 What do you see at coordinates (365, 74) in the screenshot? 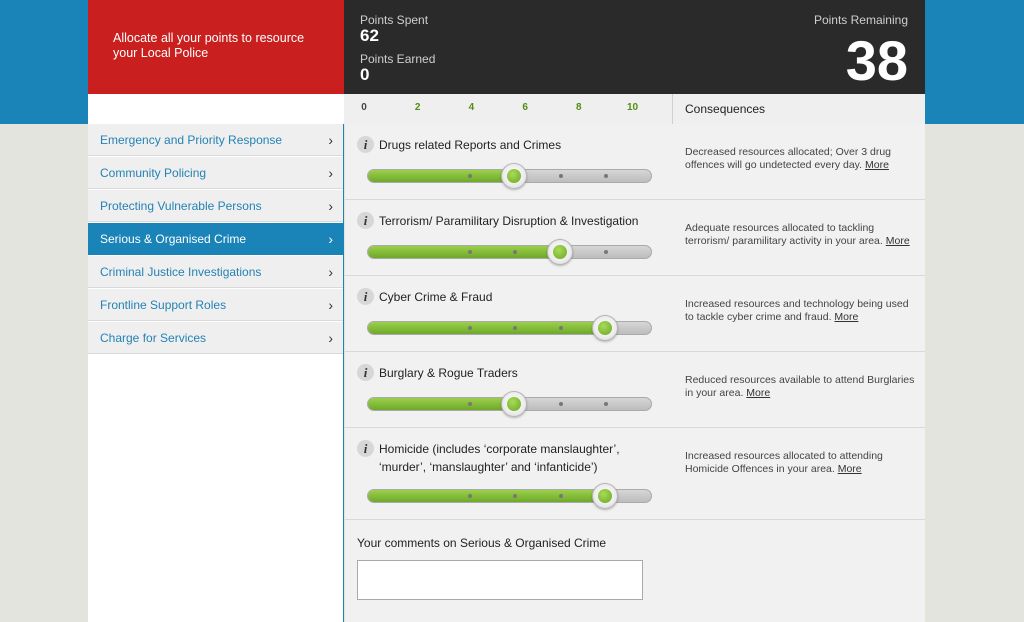
I see `points-earned-value: 0` at bounding box center [365, 74].